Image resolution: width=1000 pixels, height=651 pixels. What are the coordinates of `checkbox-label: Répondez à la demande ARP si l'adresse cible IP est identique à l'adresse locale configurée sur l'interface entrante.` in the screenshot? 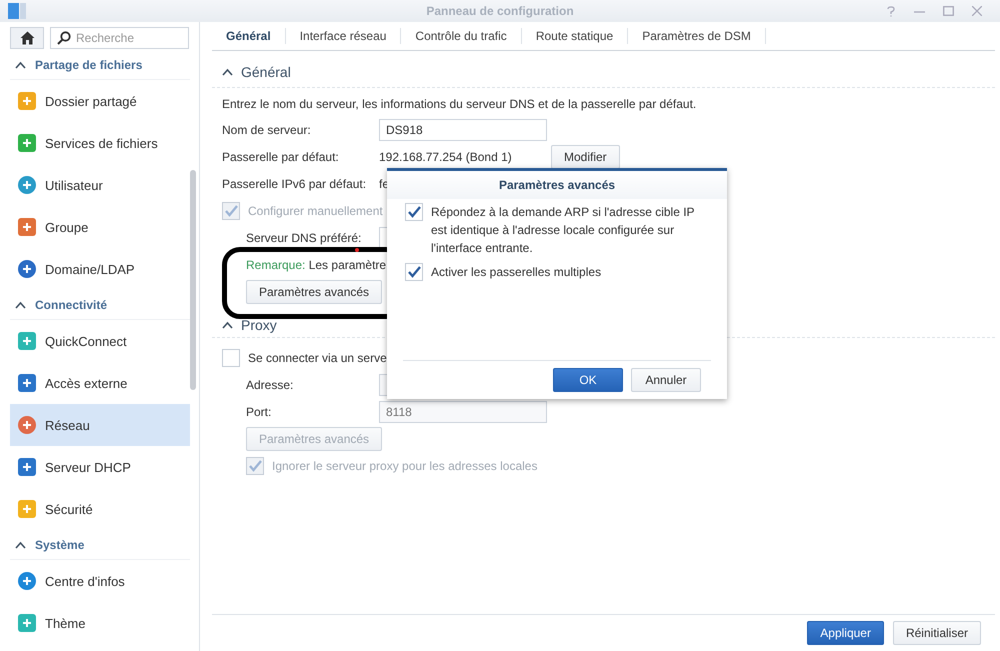 It's located at (563, 230).